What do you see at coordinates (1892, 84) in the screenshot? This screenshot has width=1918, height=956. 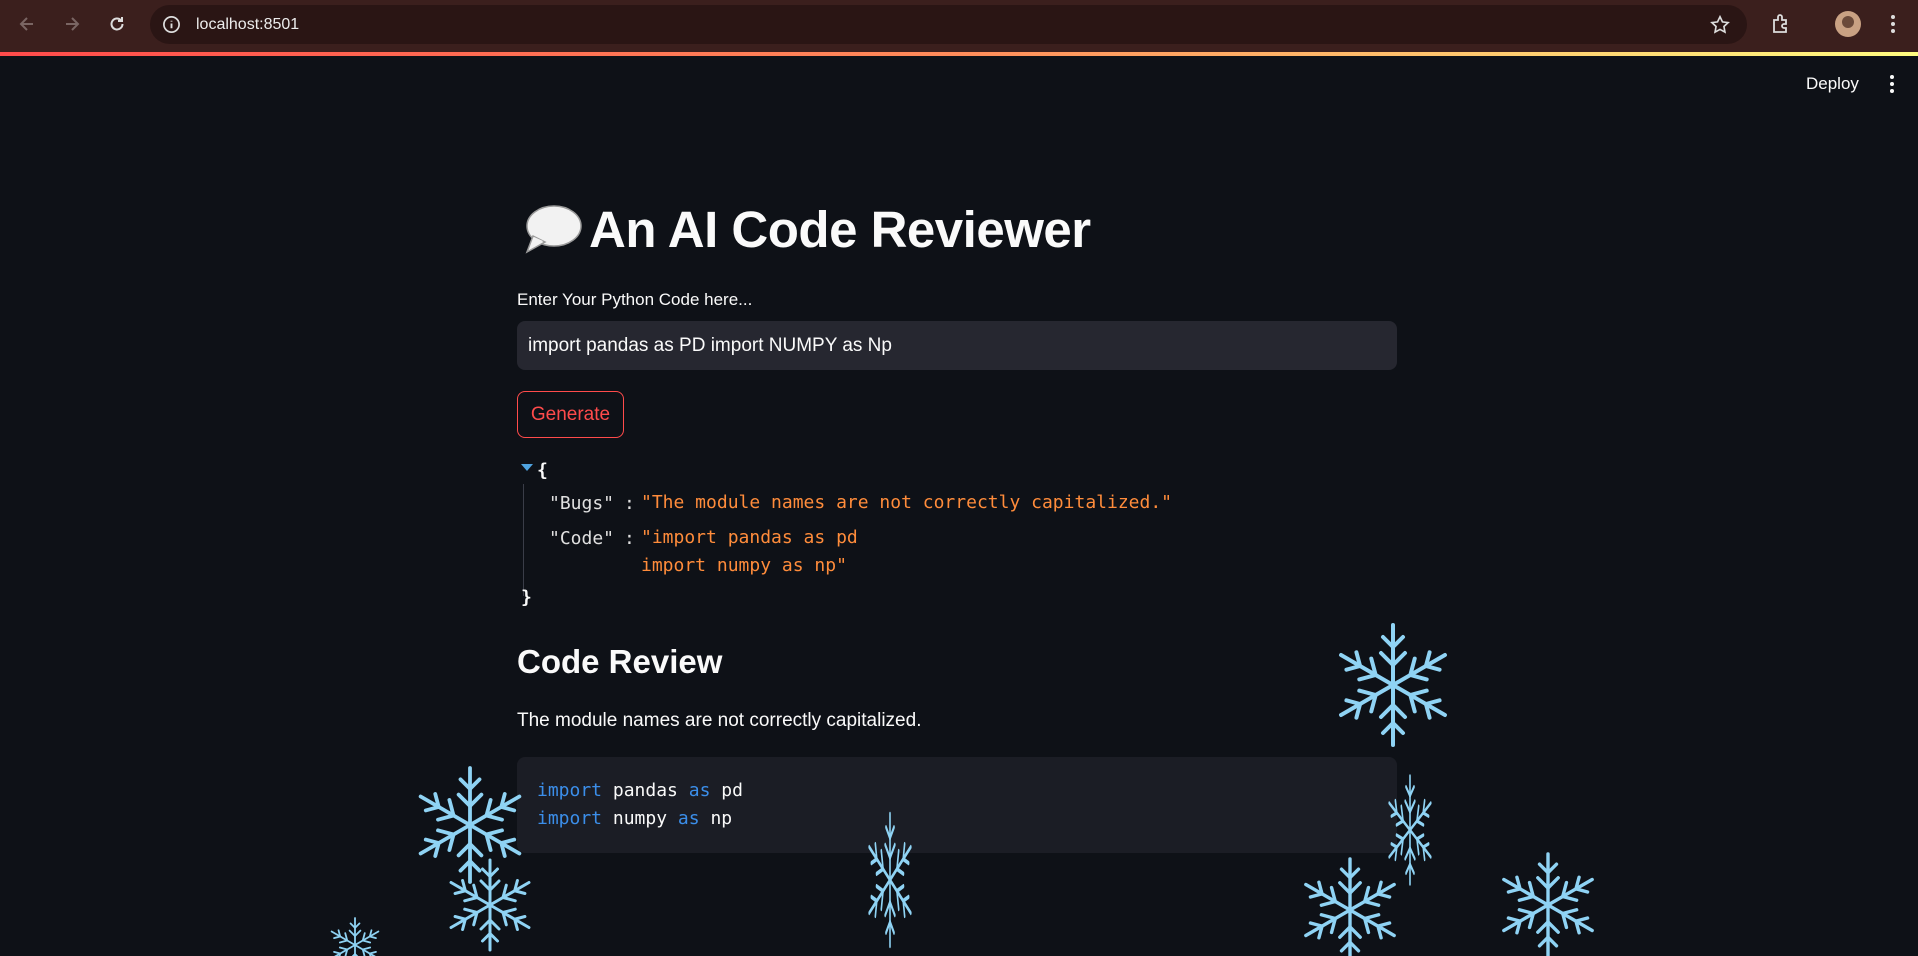 I see `main-menu-icon` at bounding box center [1892, 84].